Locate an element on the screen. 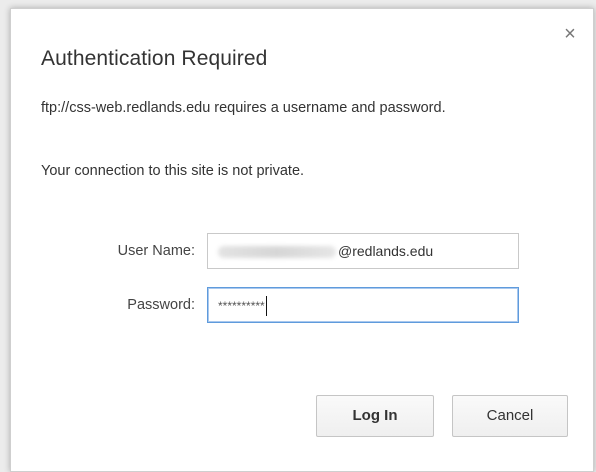 The height and width of the screenshot is (472, 596). username-label: User Name: is located at coordinates (156, 251).